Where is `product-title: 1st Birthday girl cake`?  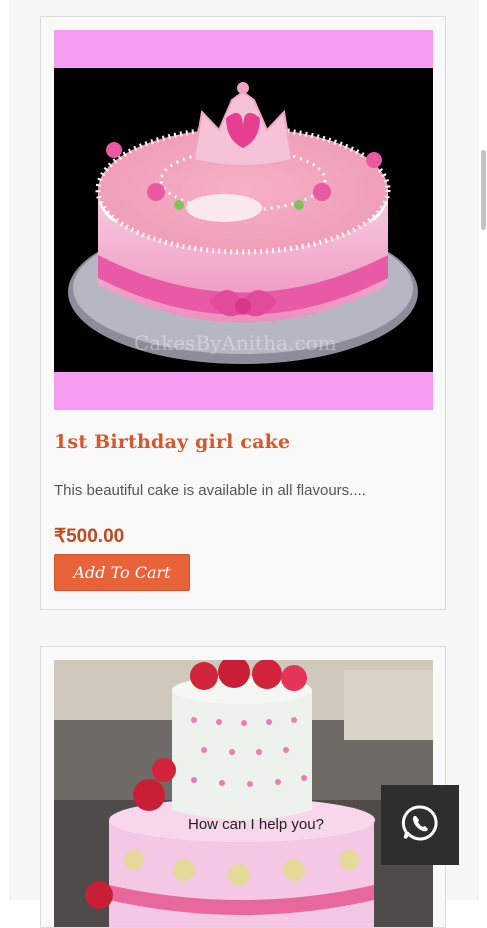
product-title: 1st Birthday girl cake is located at coordinates (172, 442).